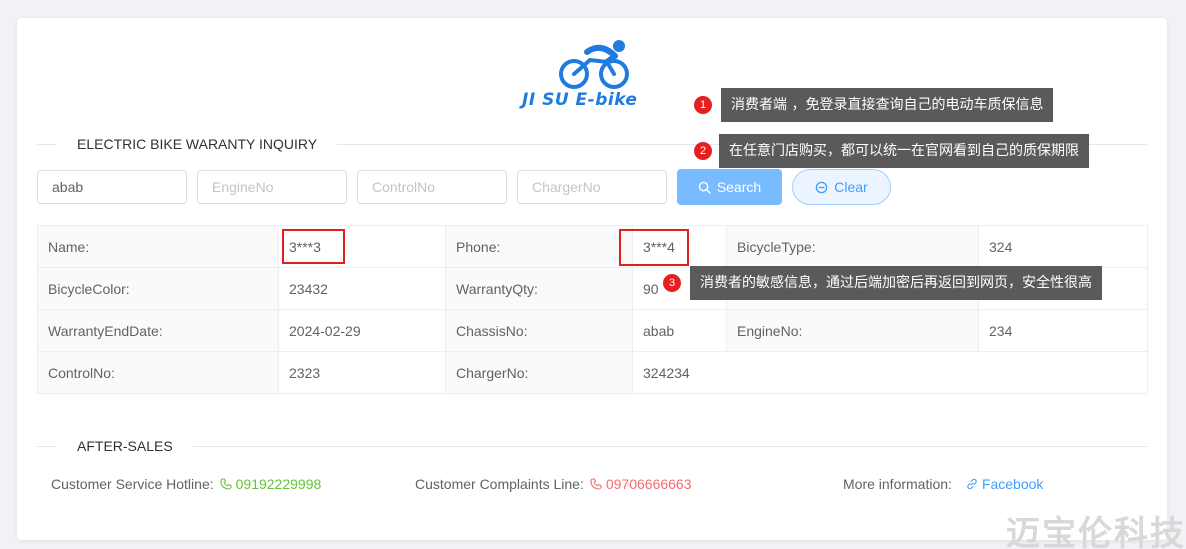  I want to click on aftersales-section-title: AFTER-SALES, so click(125, 446).